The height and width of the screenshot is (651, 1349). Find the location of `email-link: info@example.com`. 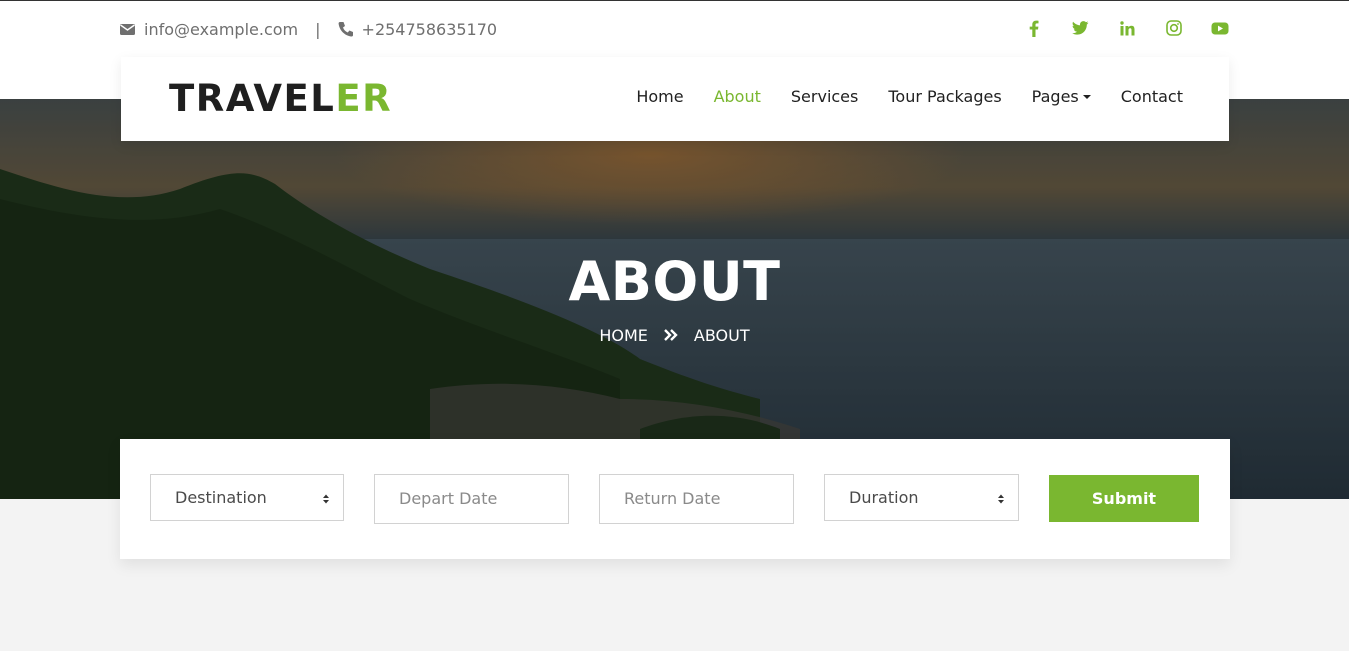

email-link: info@example.com is located at coordinates (221, 29).